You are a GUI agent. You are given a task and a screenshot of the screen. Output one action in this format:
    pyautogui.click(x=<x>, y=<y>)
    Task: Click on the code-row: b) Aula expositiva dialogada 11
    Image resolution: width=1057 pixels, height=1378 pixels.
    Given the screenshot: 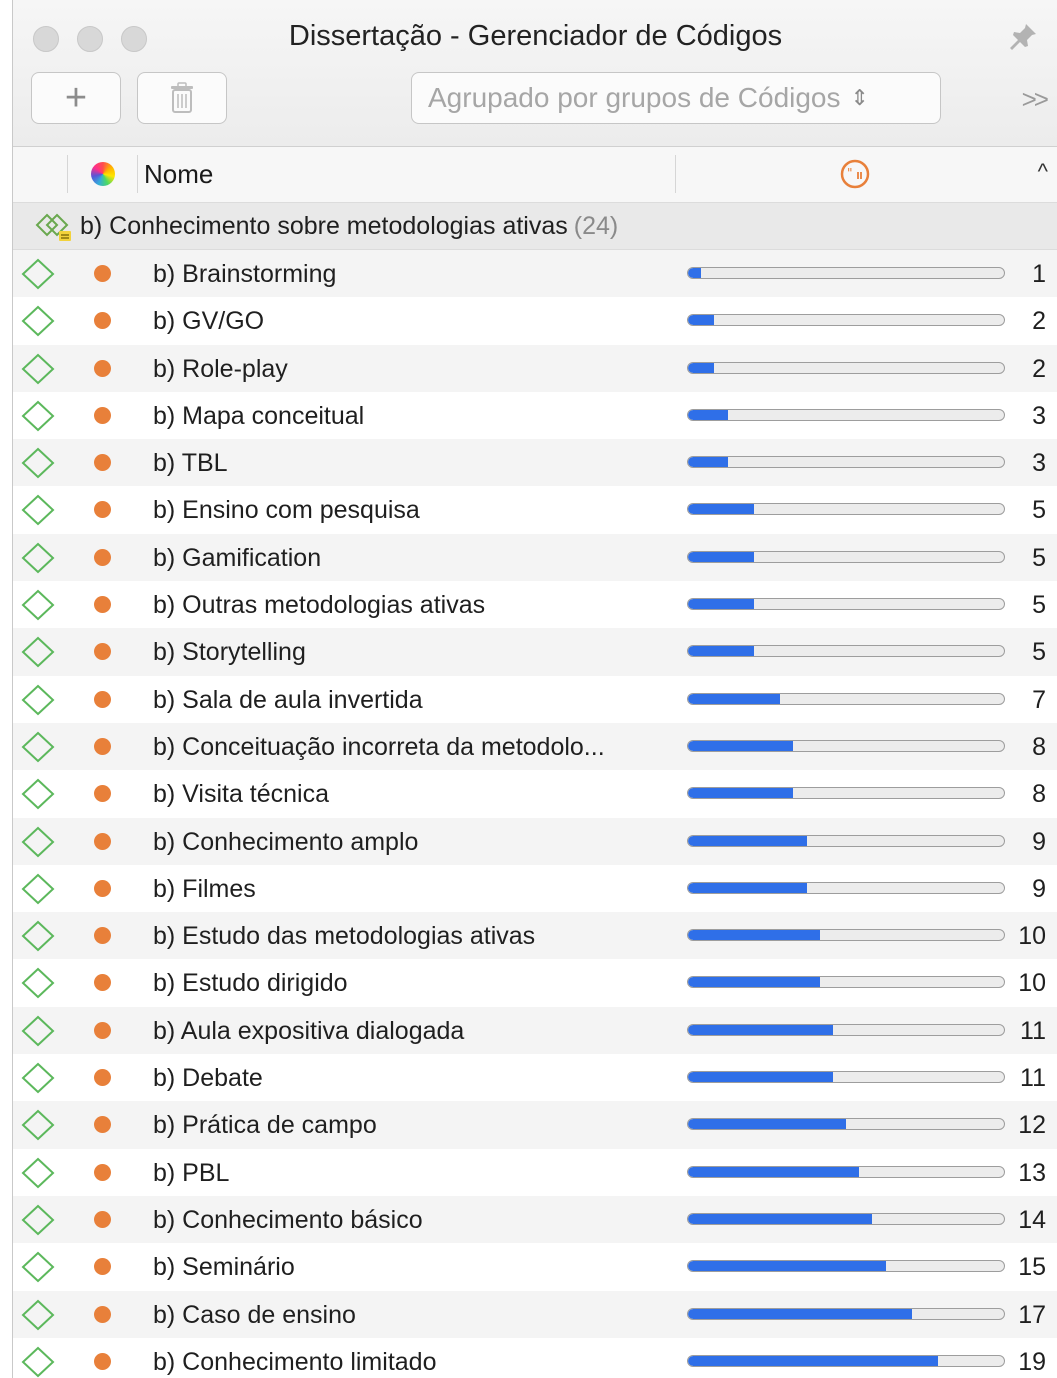 What is the action you would take?
    pyautogui.click(x=535, y=1030)
    